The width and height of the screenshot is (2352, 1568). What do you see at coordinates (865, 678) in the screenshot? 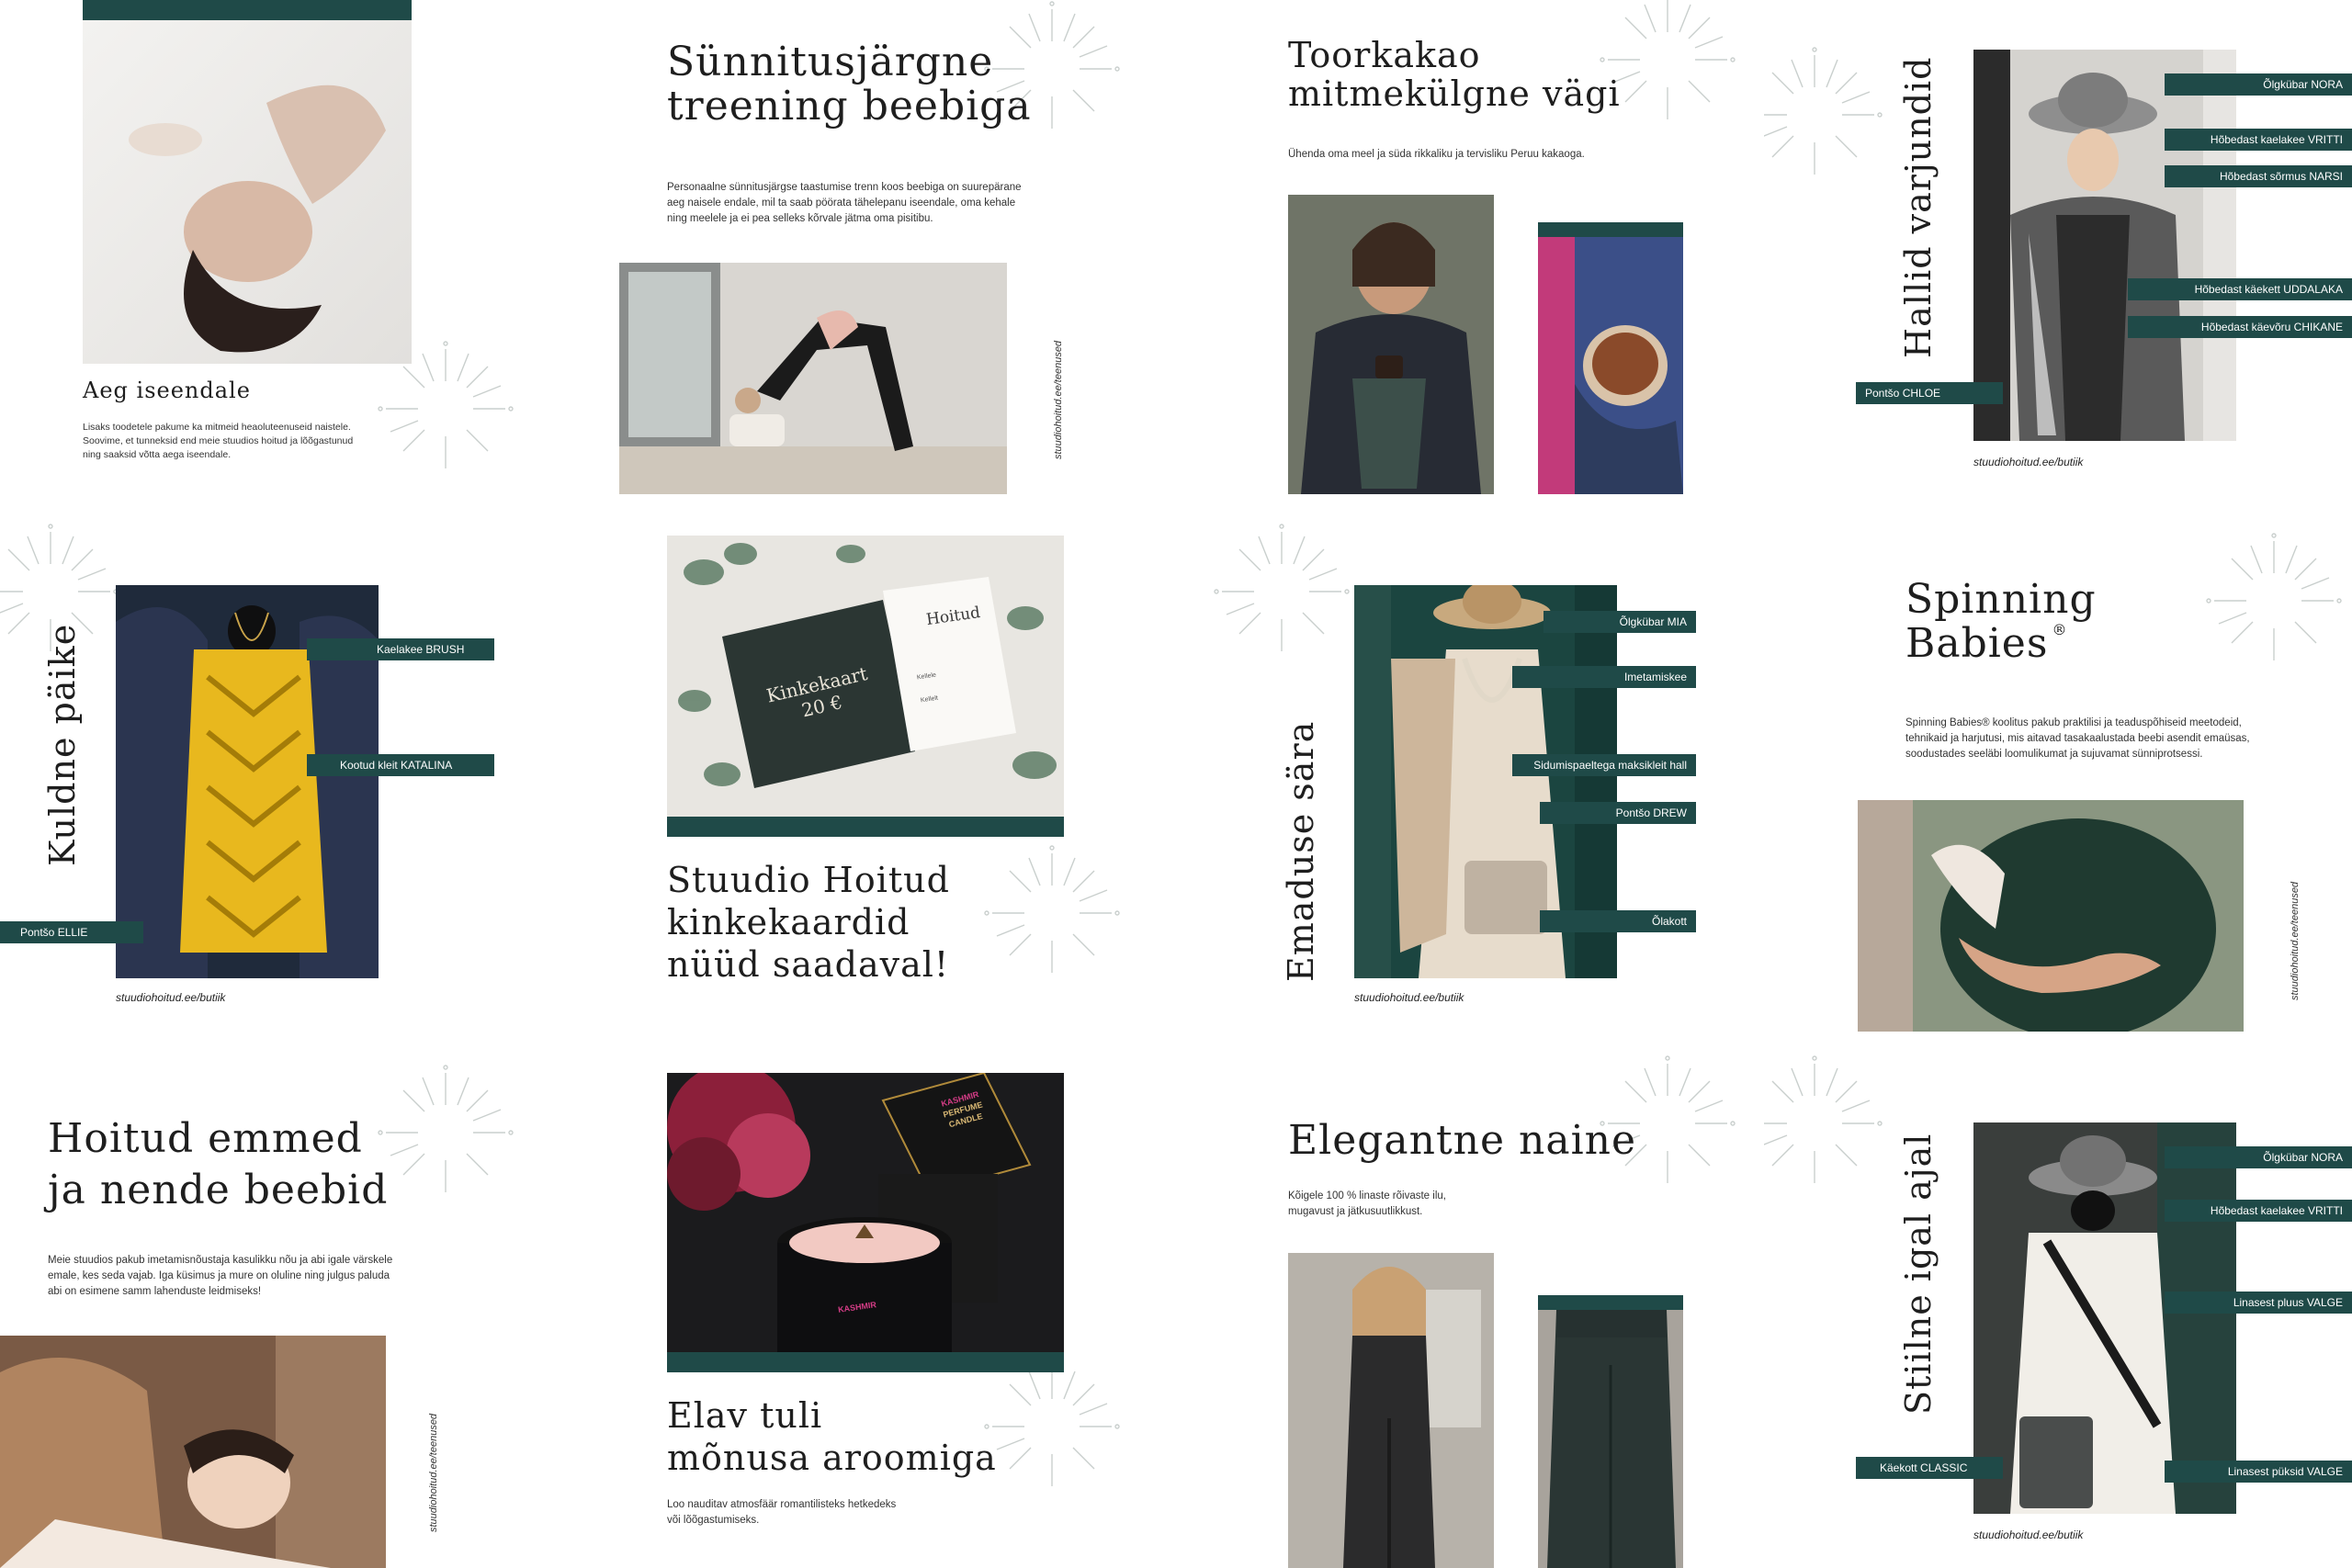
I see `photo-gift-card: Kinkekaart 20 € Hoitud Kellele Kellelt` at bounding box center [865, 678].